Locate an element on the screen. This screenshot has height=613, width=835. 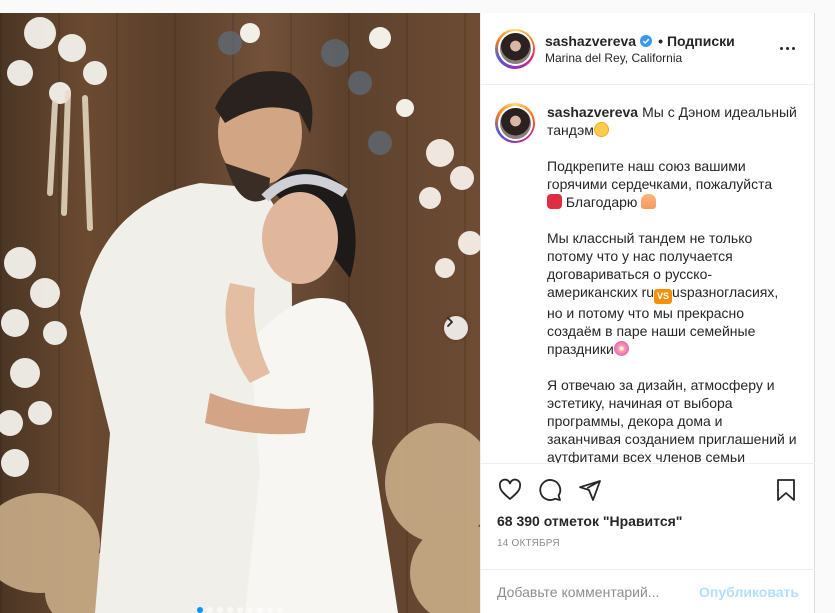
share-button is located at coordinates (590, 490).